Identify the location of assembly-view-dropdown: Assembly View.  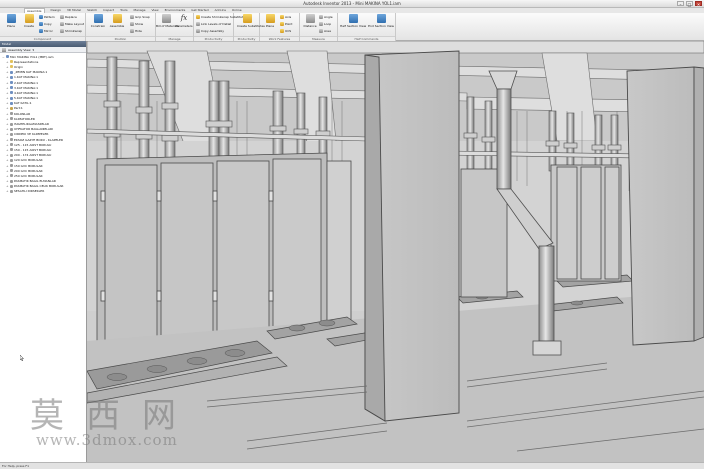
(19, 50).